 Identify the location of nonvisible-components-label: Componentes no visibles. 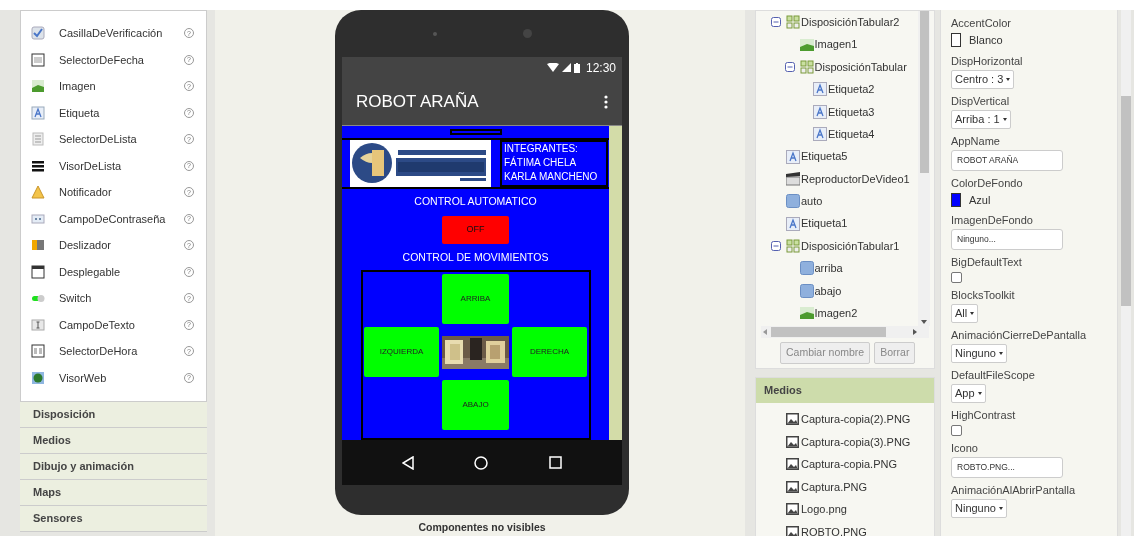
(482, 527).